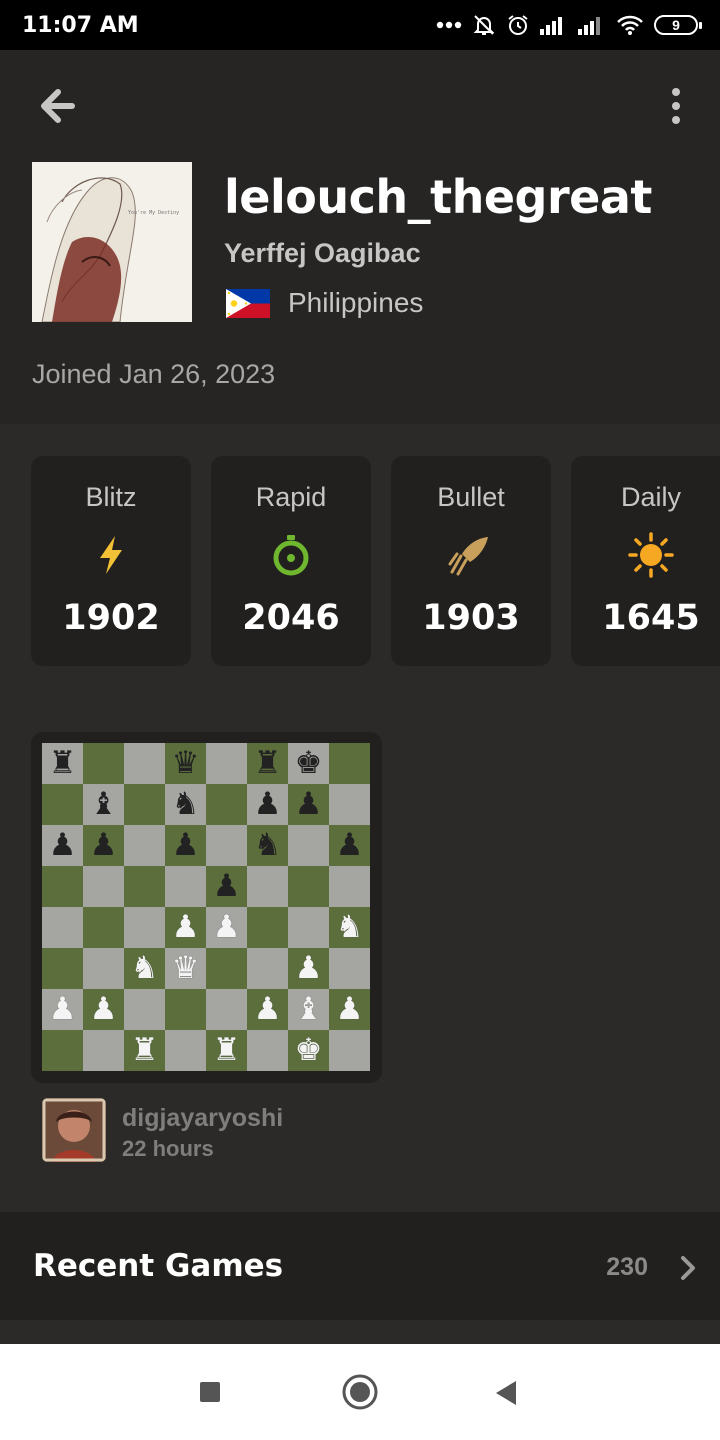 The image size is (720, 1440). I want to click on recents-square-icon, so click(210, 1392).